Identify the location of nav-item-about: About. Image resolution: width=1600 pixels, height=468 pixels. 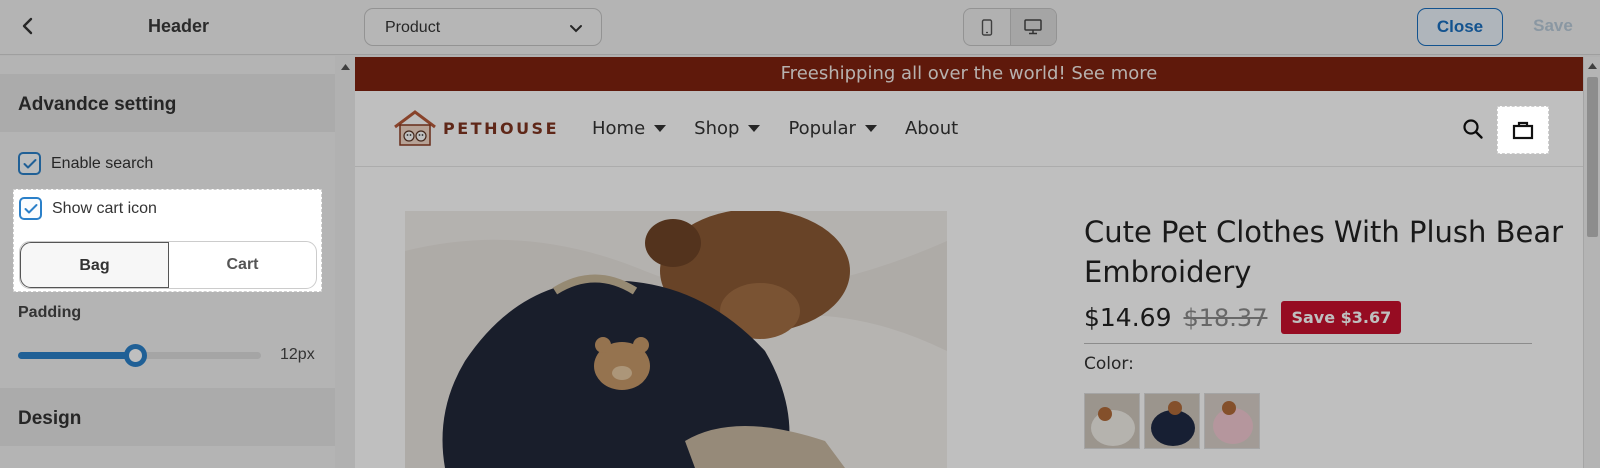
(931, 128).